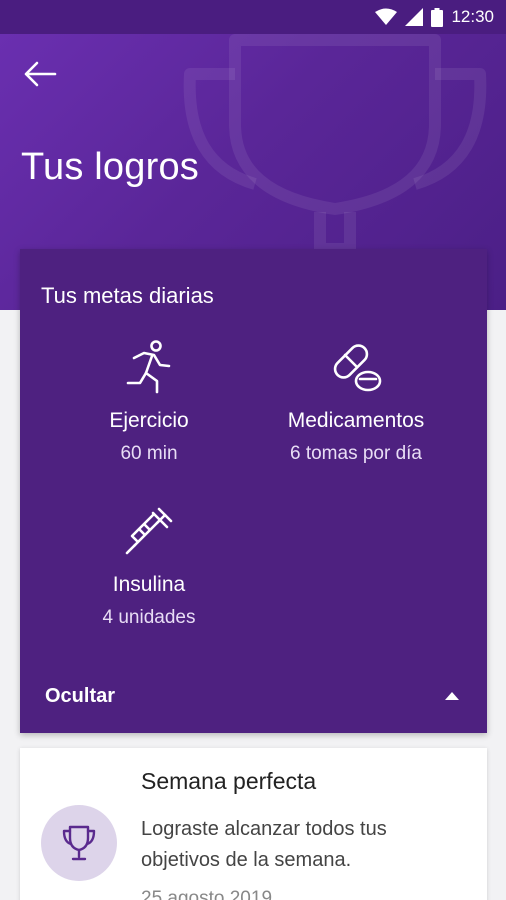  What do you see at coordinates (356, 420) in the screenshot?
I see `goal-name: Medicamentos` at bounding box center [356, 420].